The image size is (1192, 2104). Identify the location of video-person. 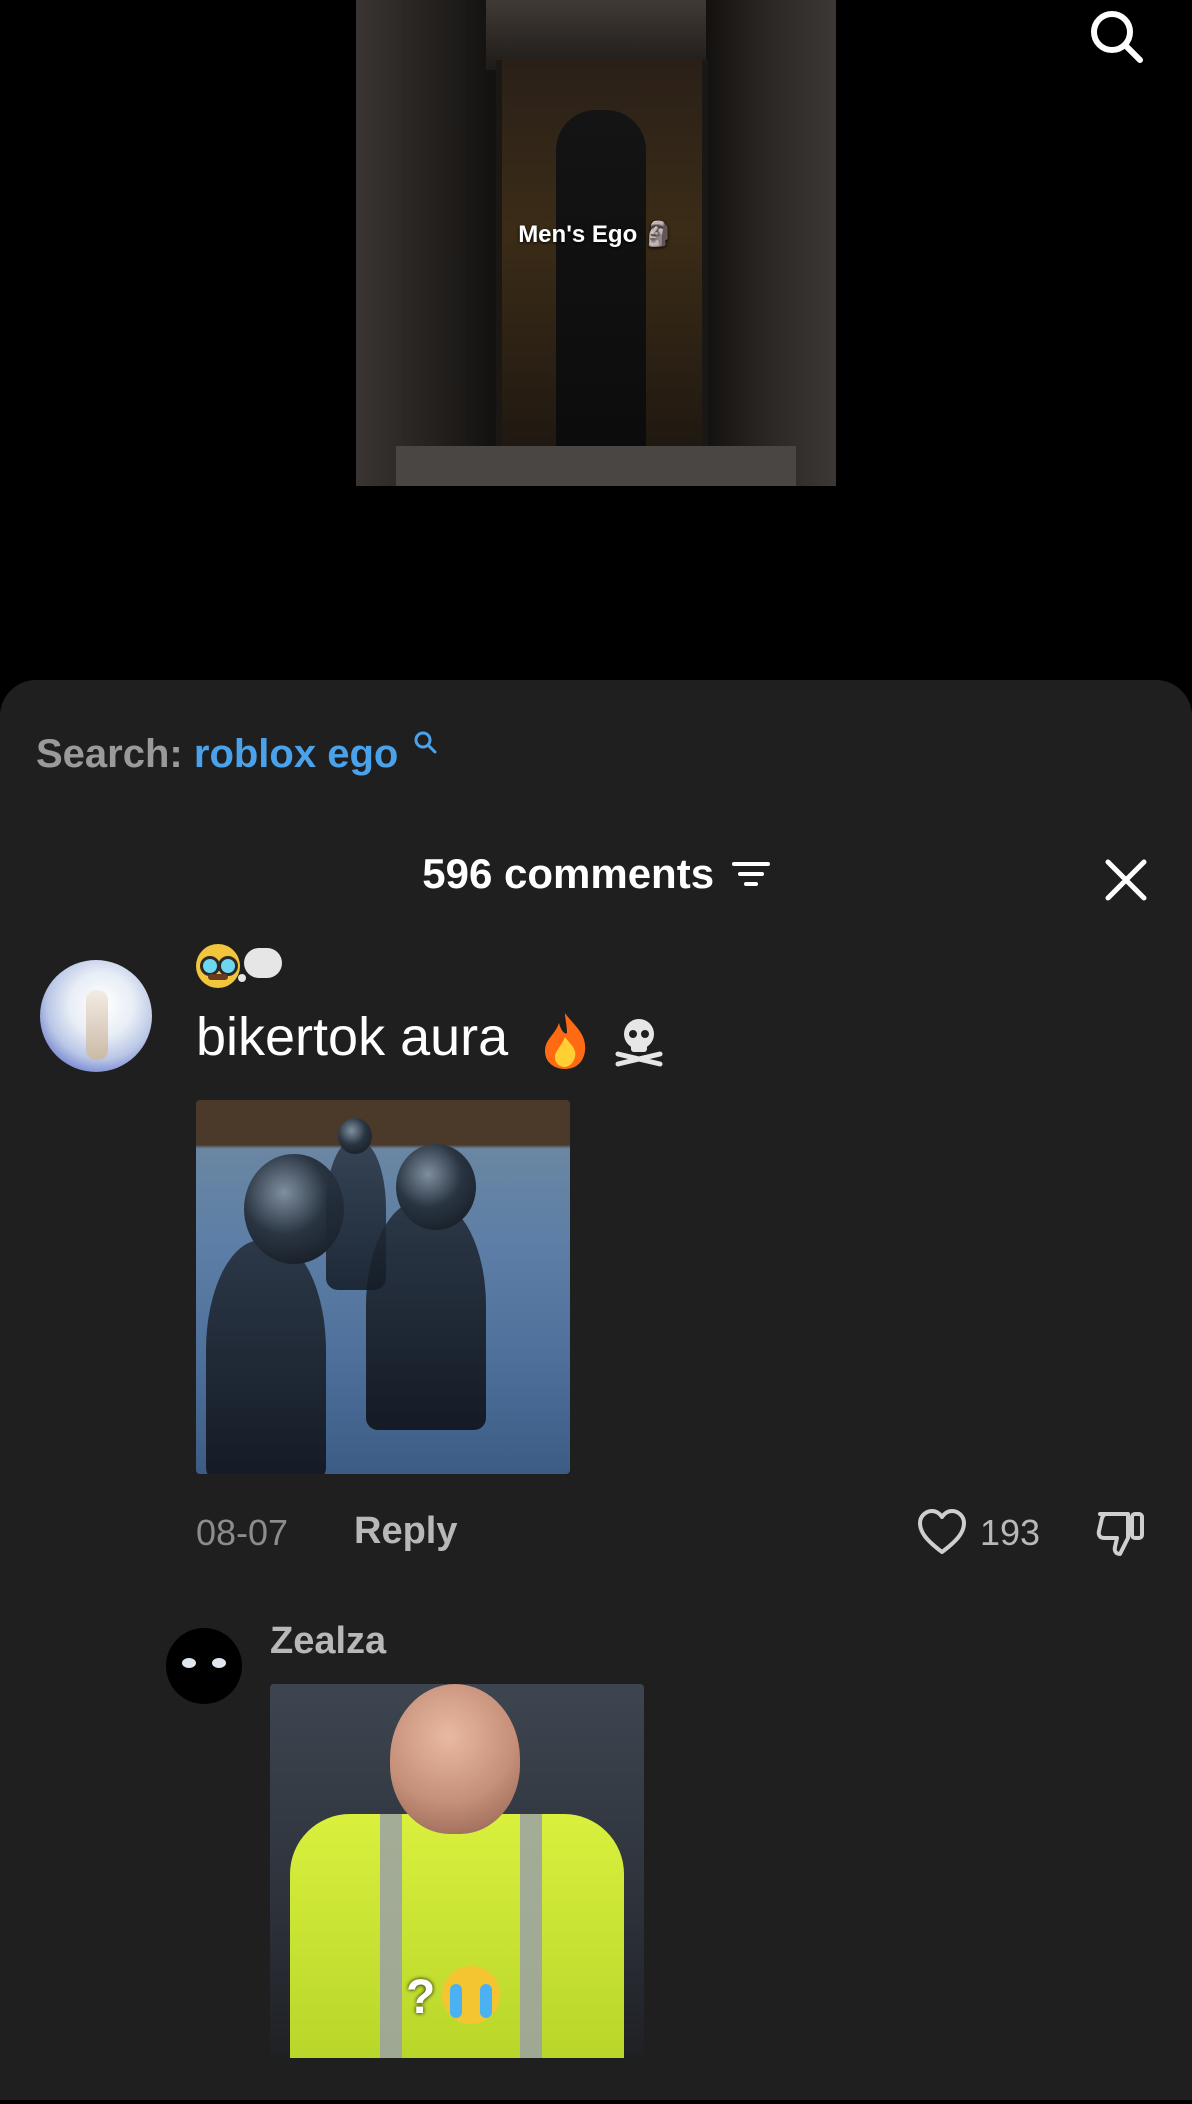
(601, 298).